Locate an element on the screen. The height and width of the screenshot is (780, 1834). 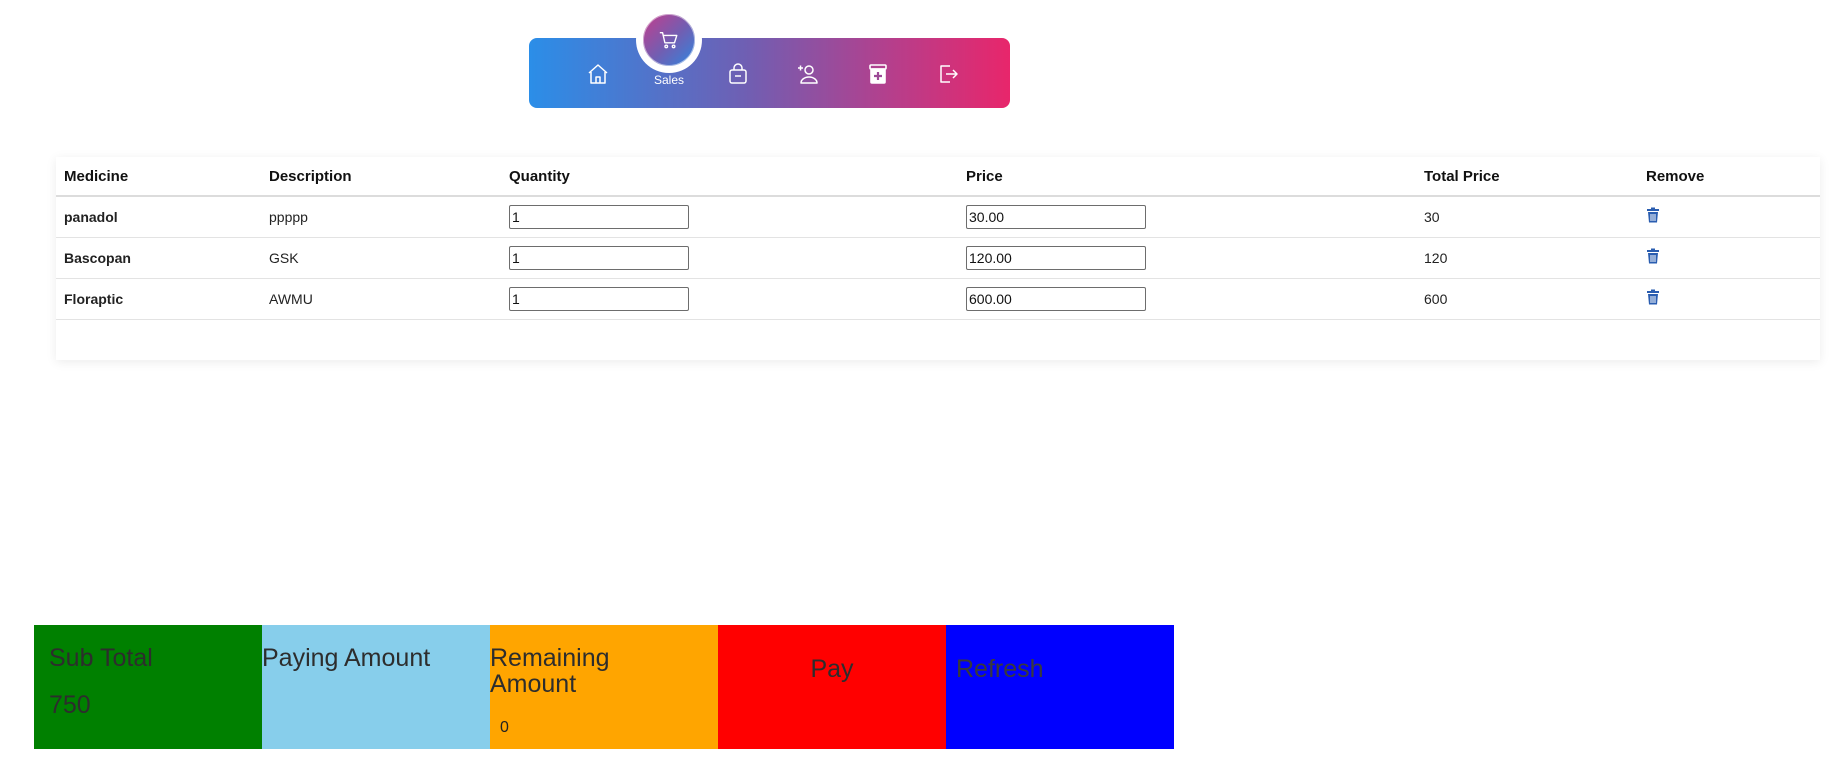
home-icon is located at coordinates (598, 74).